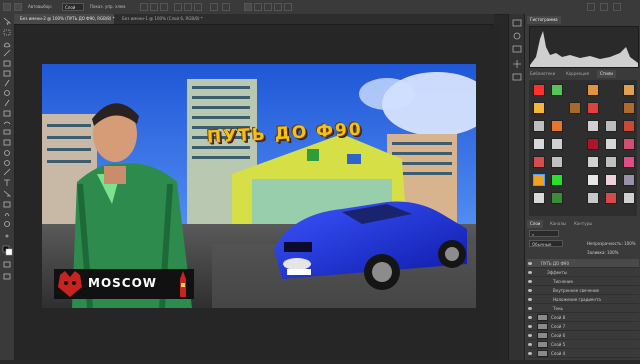  What do you see at coordinates (288, 7) in the screenshot?
I see `3d-slide-icon` at bounding box center [288, 7].